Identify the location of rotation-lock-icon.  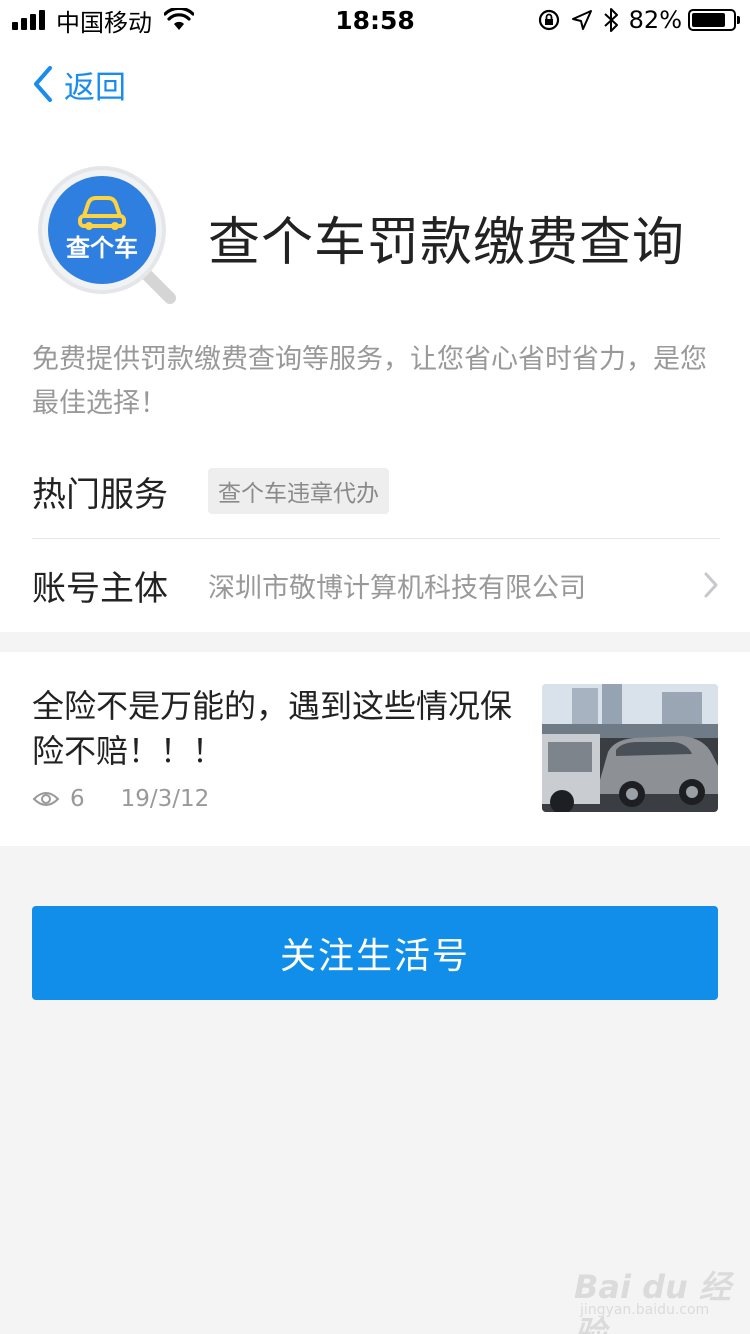
(549, 20).